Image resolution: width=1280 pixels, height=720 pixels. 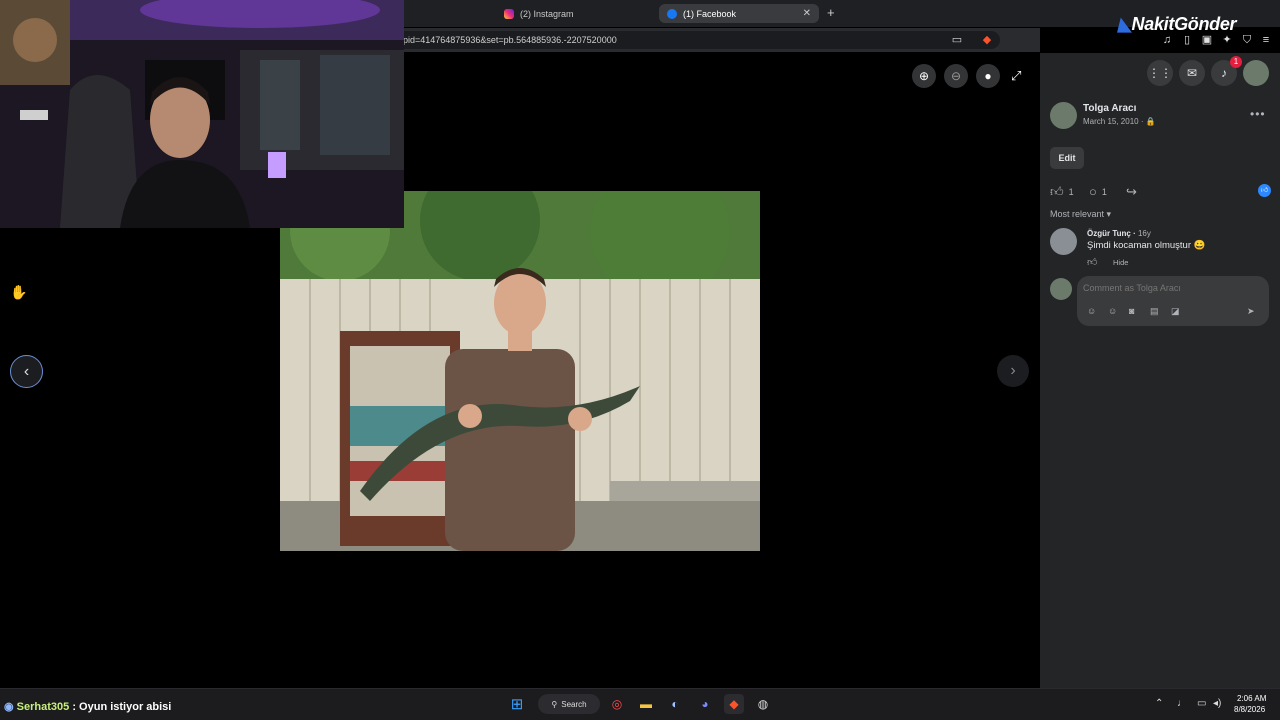 I want to click on profile-avatar, so click(x=1256, y=73).